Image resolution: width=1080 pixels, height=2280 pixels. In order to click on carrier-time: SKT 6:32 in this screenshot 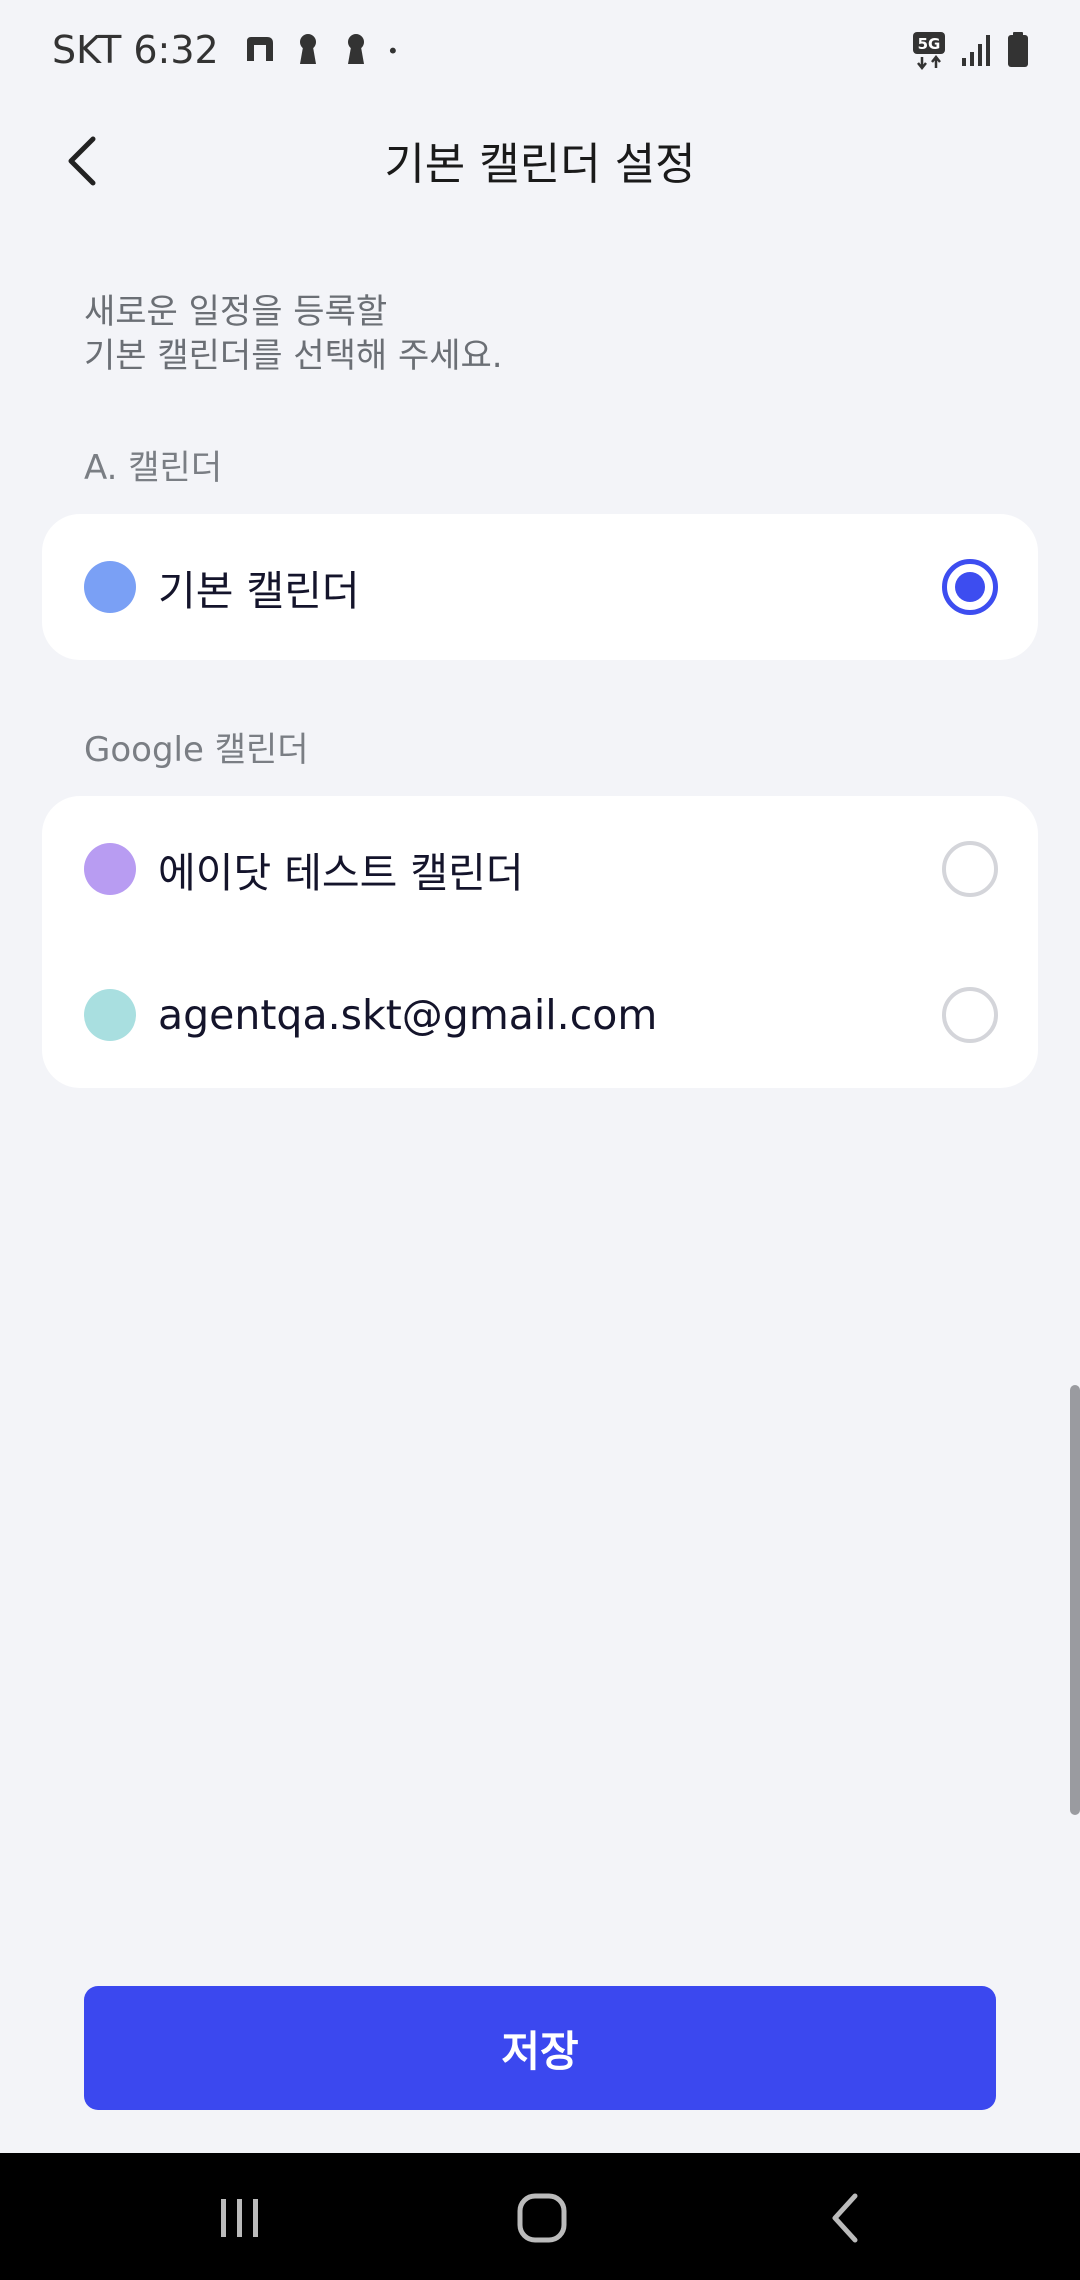, I will do `click(135, 50)`.